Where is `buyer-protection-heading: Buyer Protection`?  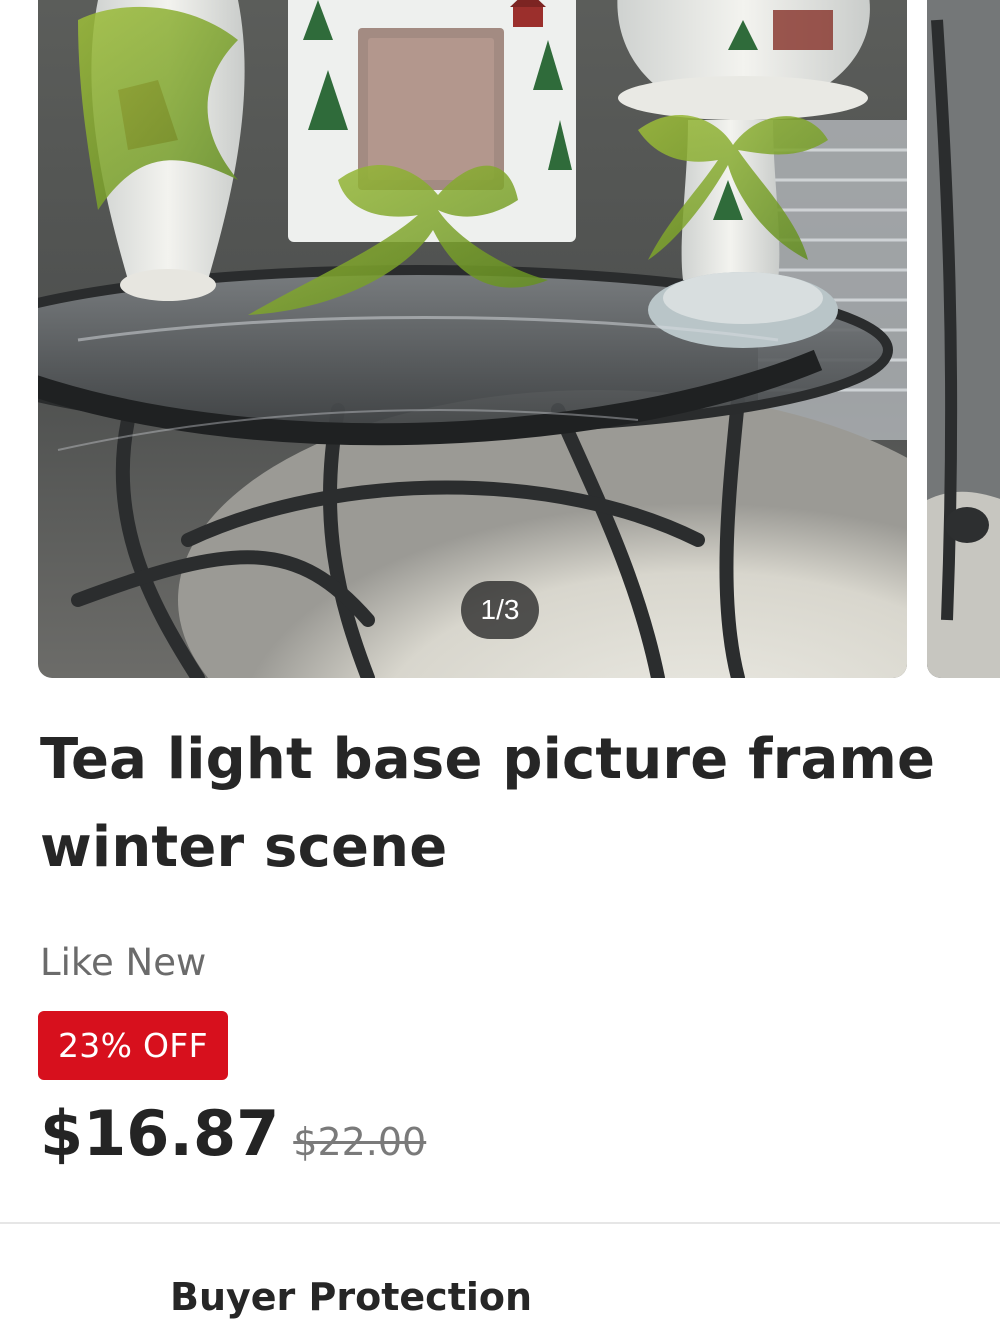
buyer-protection-heading: Buyer Protection is located at coordinates (351, 1297).